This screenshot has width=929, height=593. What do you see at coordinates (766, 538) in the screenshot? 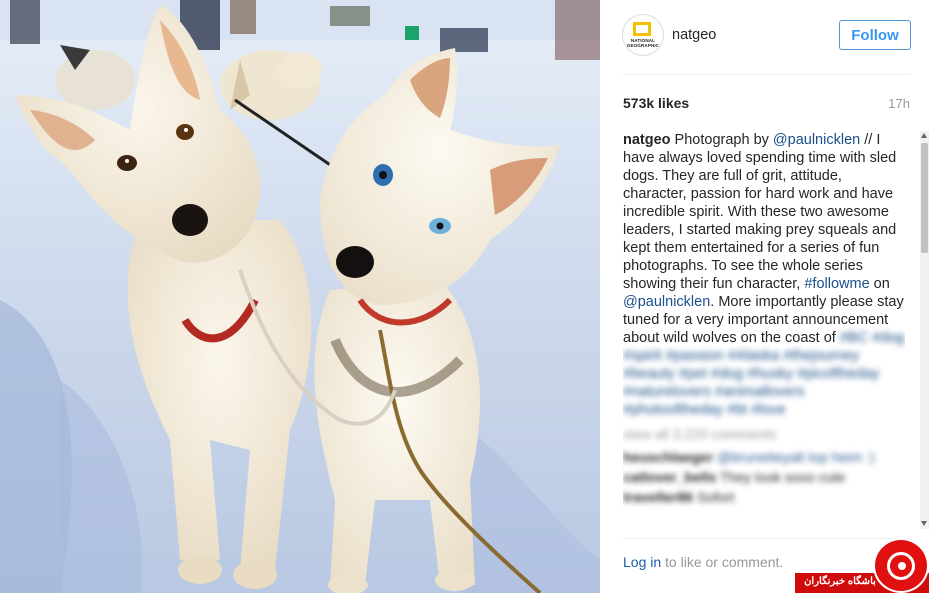
I see `footer-divider` at bounding box center [766, 538].